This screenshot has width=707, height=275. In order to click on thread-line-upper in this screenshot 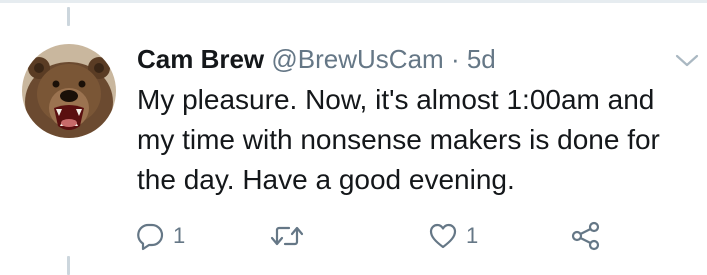, I will do `click(68, 16)`.